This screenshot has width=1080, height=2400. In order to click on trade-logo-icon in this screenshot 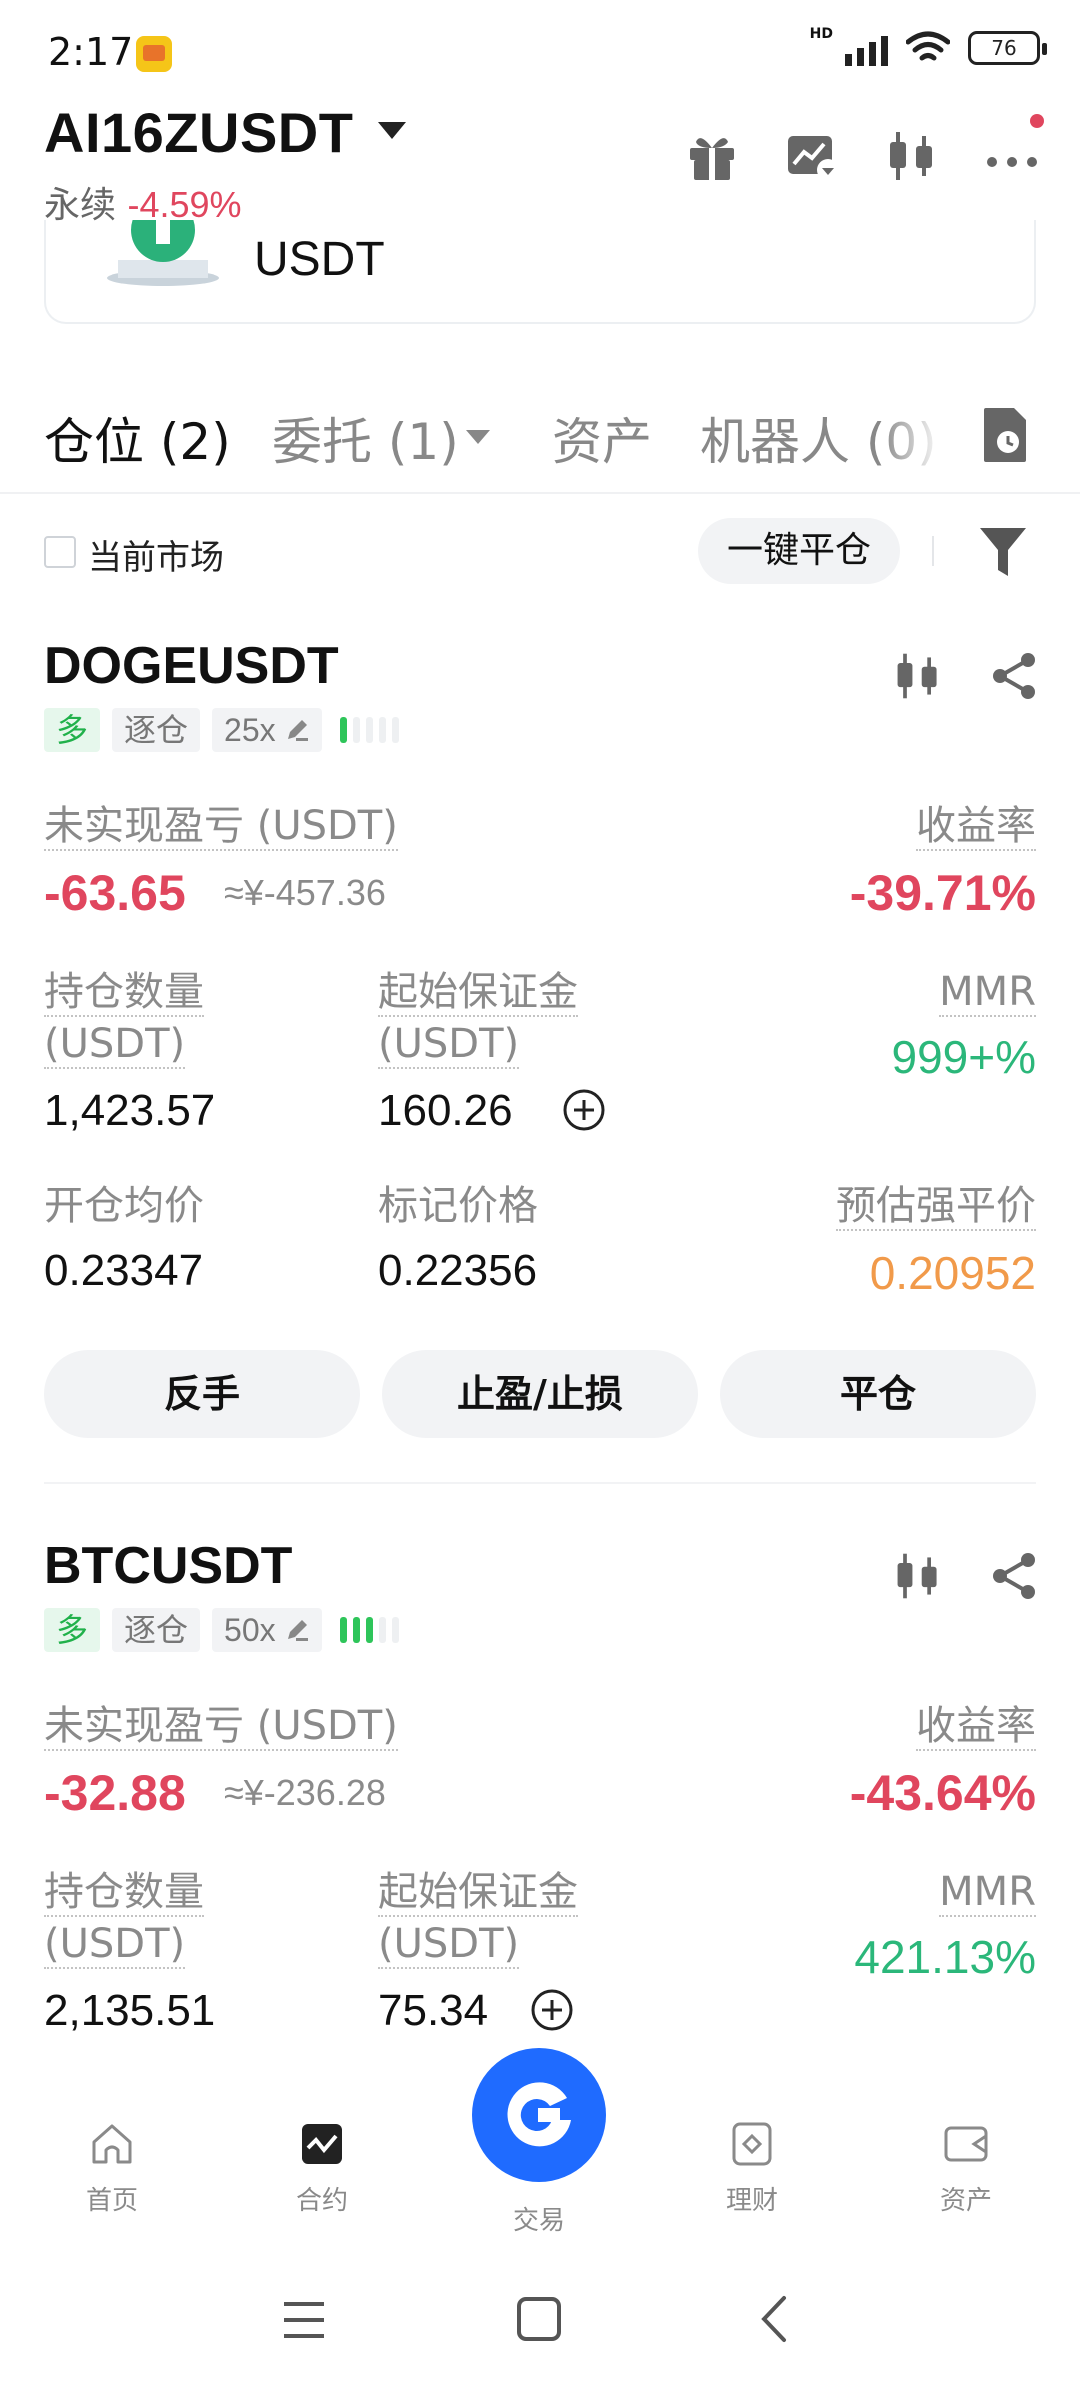, I will do `click(539, 2114)`.